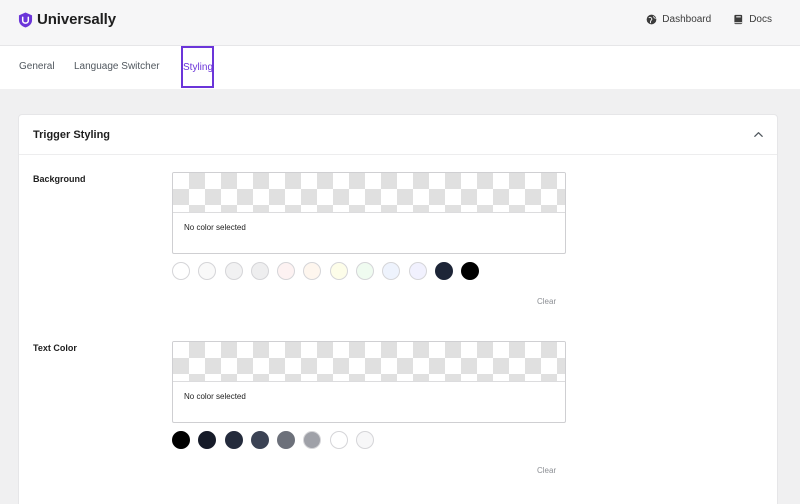  What do you see at coordinates (55, 348) in the screenshot?
I see `text-color-label: Text Color` at bounding box center [55, 348].